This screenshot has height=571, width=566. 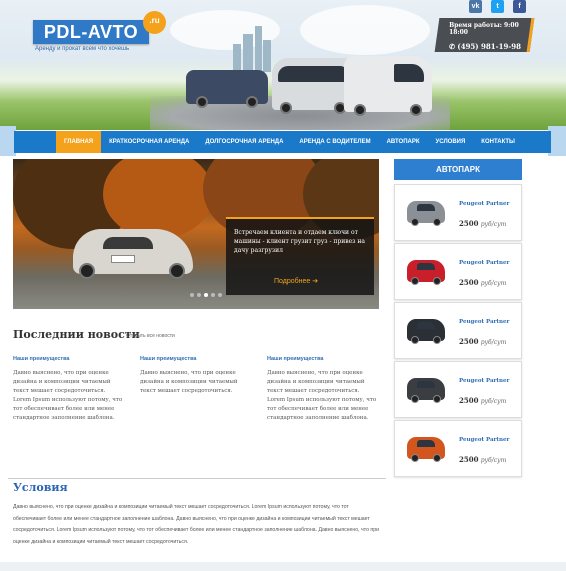 What do you see at coordinates (154, 22) in the screenshot?
I see `logo-domain-badge: .ru` at bounding box center [154, 22].